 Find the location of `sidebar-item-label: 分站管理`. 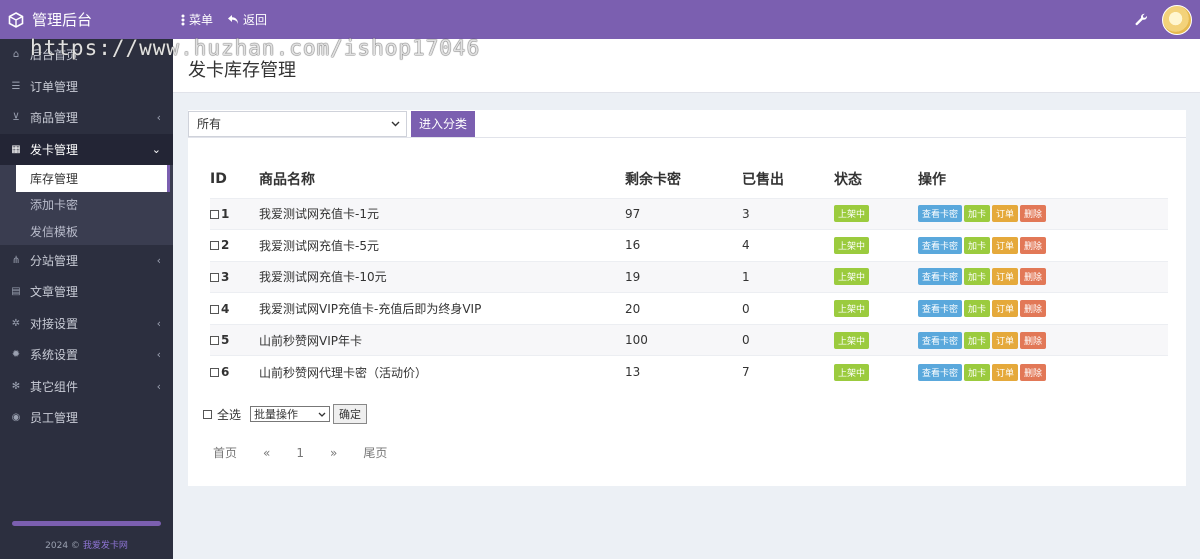

sidebar-item-label: 分站管理 is located at coordinates (54, 260).